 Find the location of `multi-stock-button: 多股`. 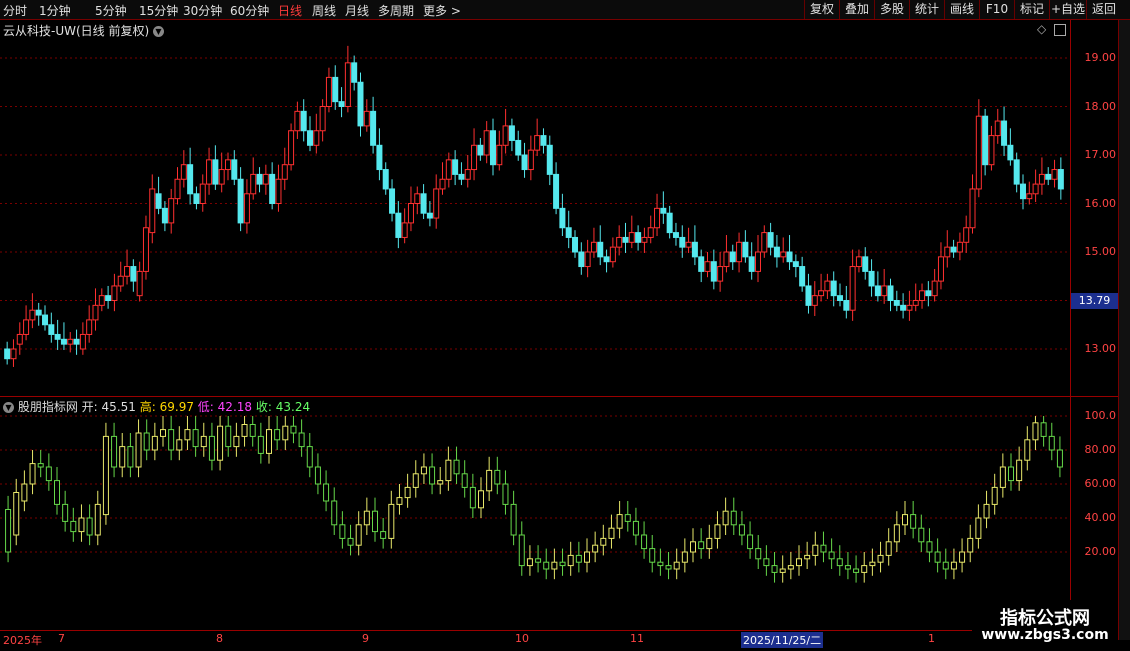

multi-stock-button: 多股 is located at coordinates (891, 9).